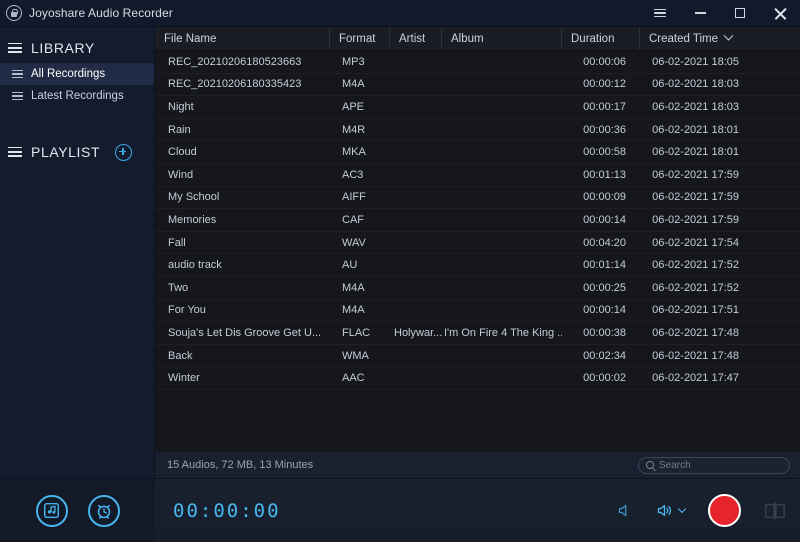  I want to click on column-header-file-name: File Name, so click(242, 38).